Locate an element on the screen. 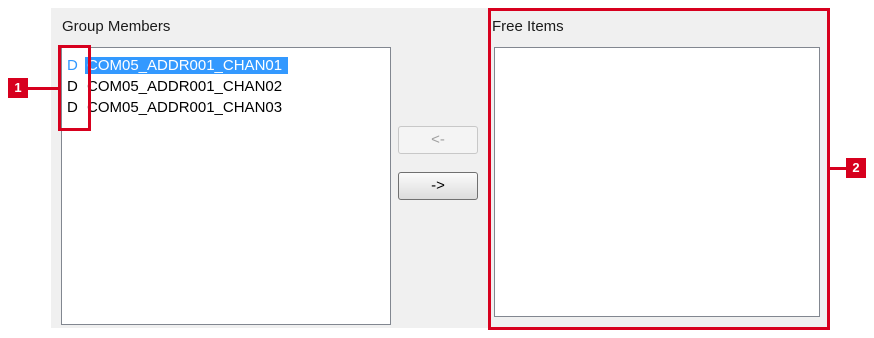 This screenshot has width=874, height=338. item-name: COM05_ADDR001_CHAN01 is located at coordinates (187, 65).